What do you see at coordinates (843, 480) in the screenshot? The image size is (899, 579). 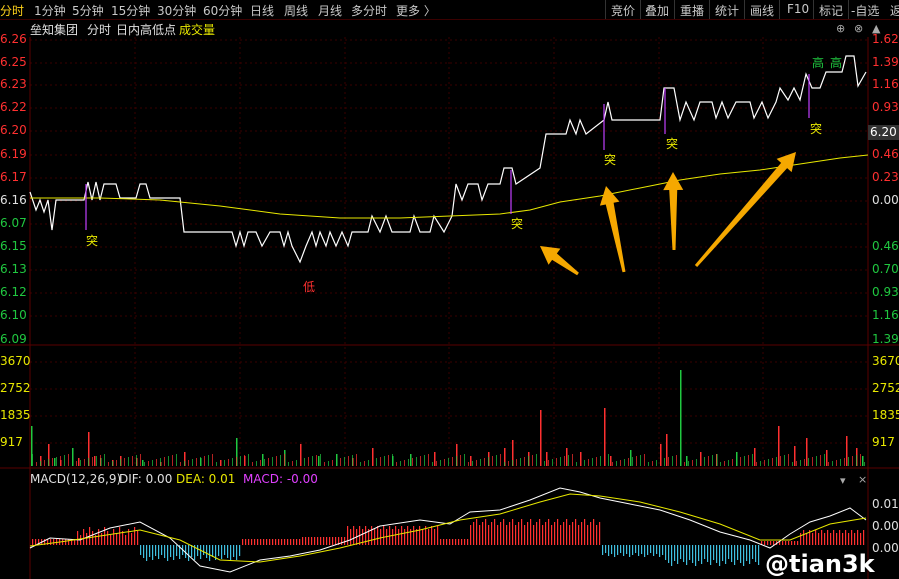 I see `dropdown-icon: ▾` at bounding box center [843, 480].